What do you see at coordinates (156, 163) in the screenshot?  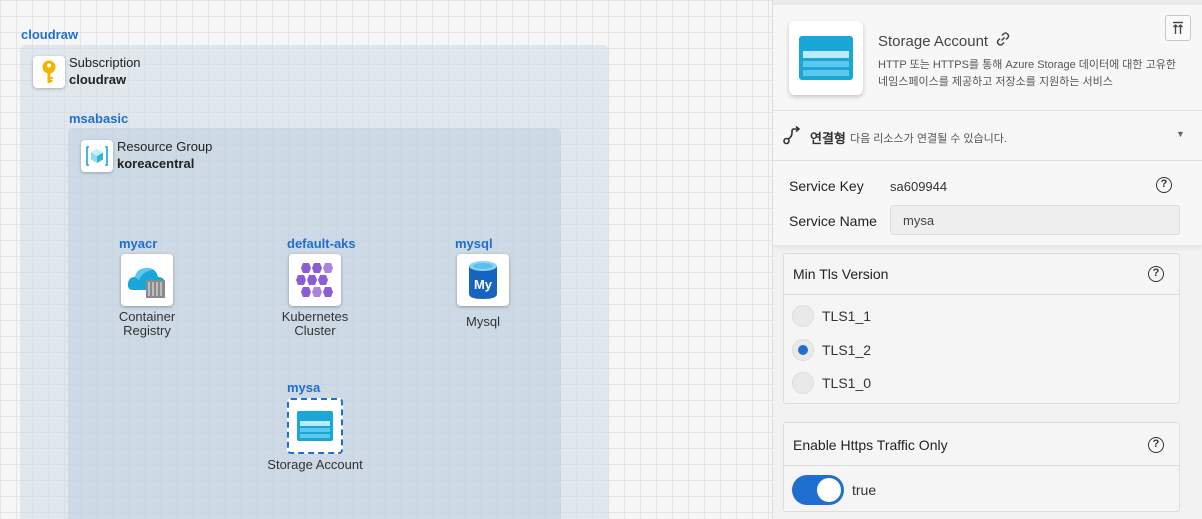 I see `resource-group-name: koreacentral` at bounding box center [156, 163].